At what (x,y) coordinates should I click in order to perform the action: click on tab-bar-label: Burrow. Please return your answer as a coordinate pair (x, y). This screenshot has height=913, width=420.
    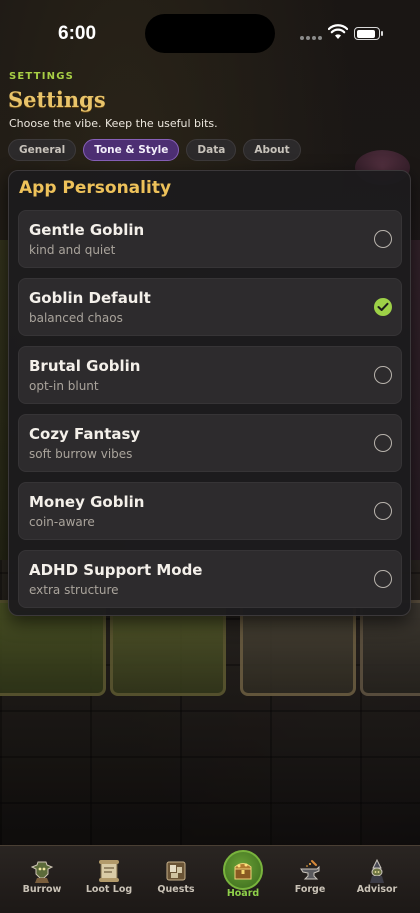
    Looking at the image, I should click on (42, 889).